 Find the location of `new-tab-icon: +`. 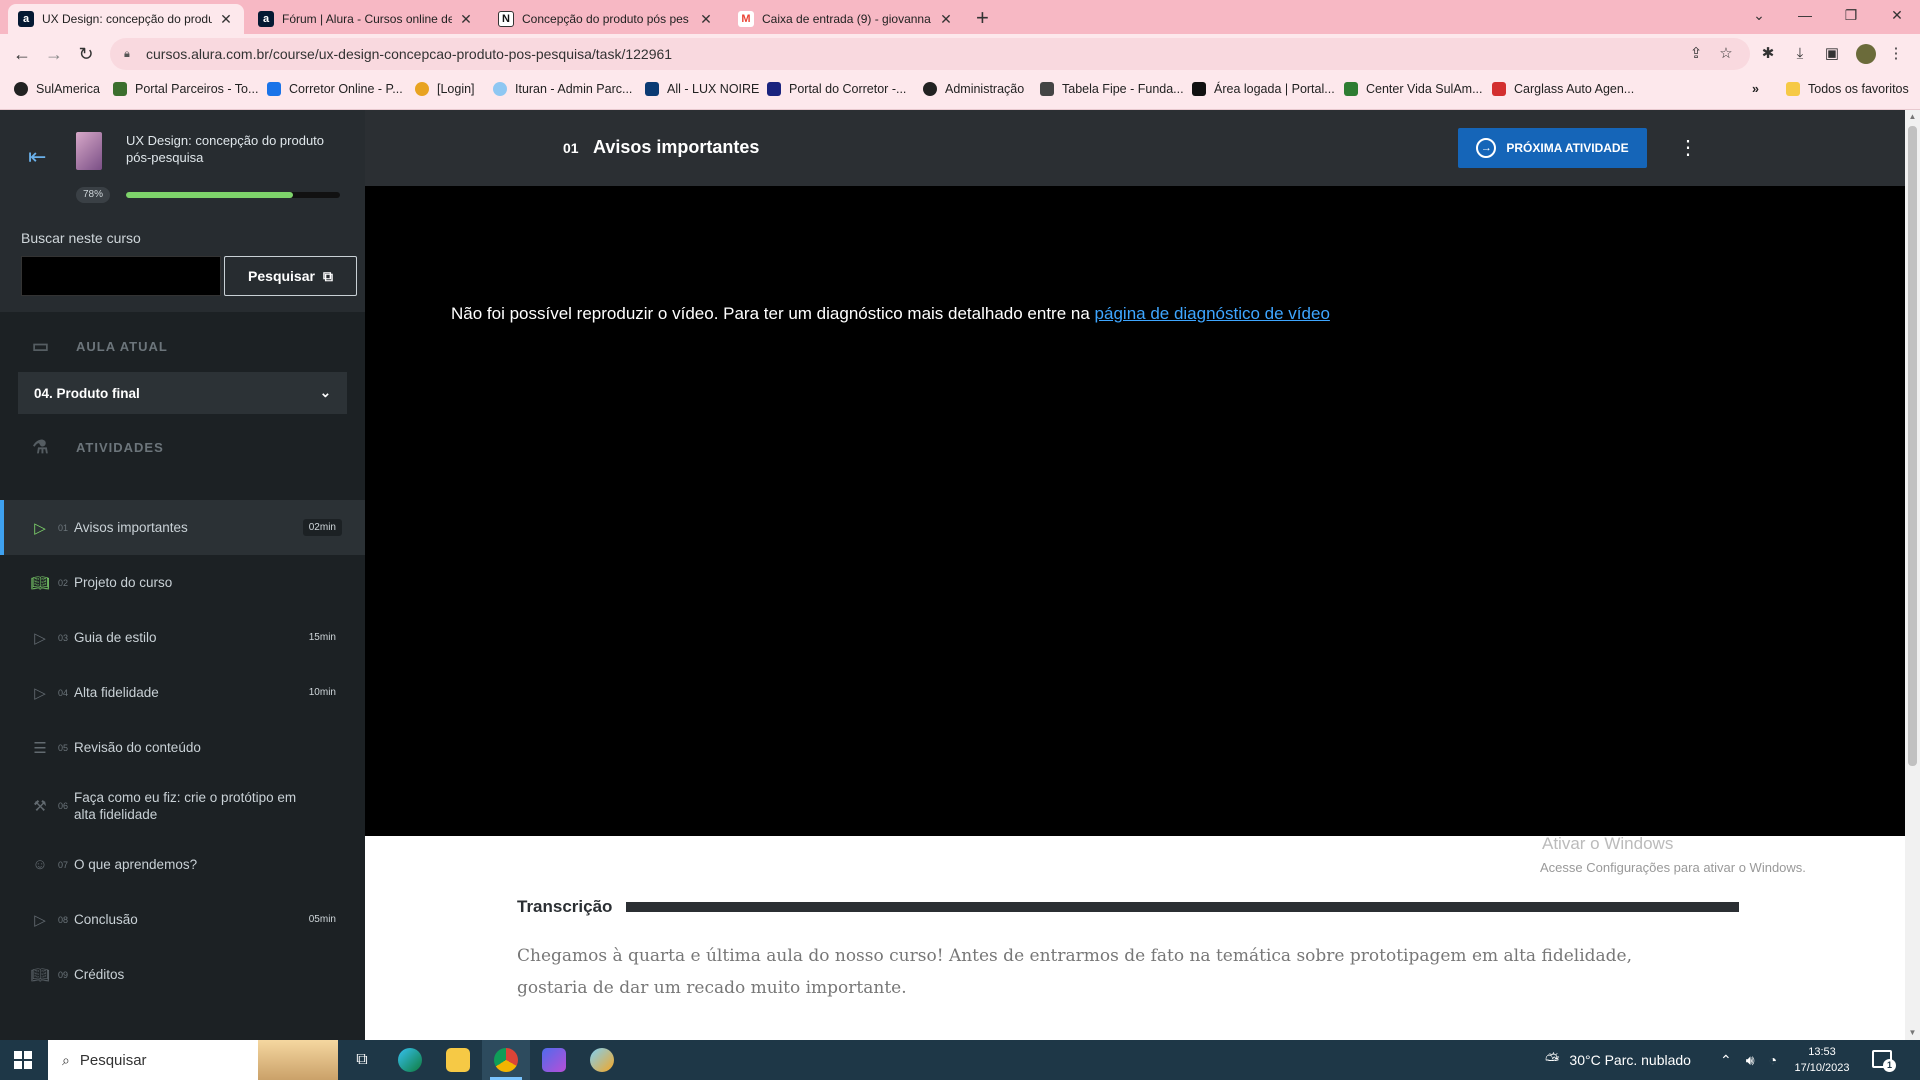

new-tab-icon: + is located at coordinates (982, 18).